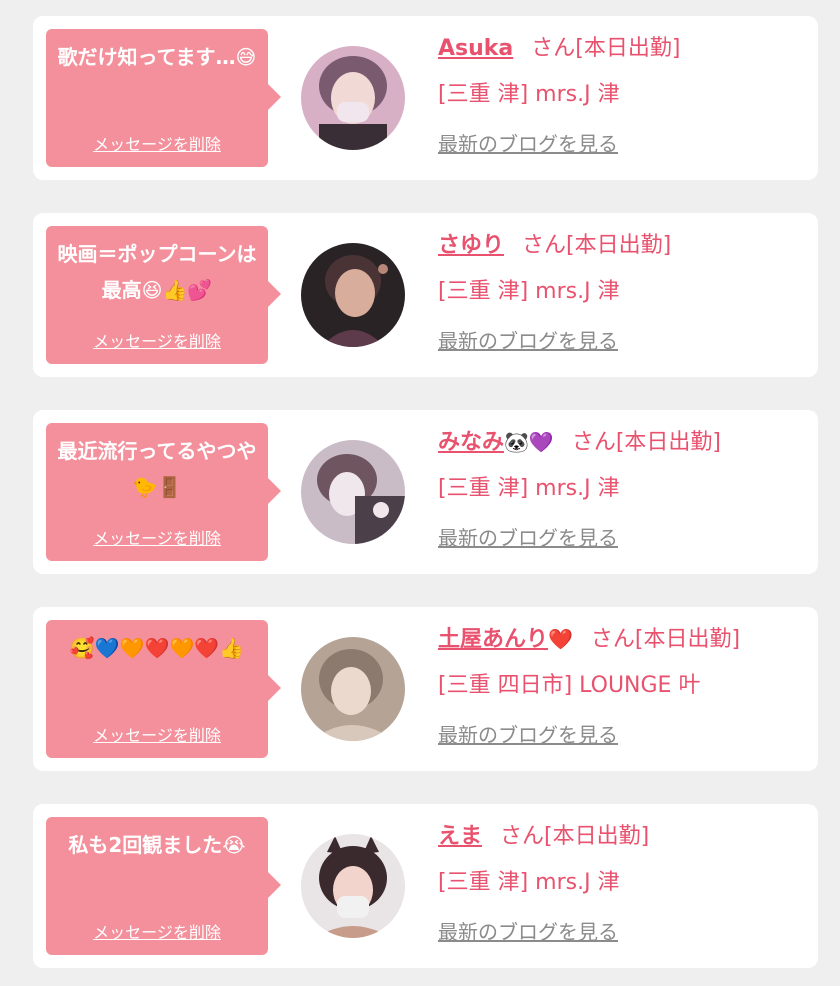  What do you see at coordinates (623, 487) in the screenshot?
I see `cast-info: みなみ🐼💜 さん[本日出勤] [三重 津] mrs.J 津 最新のブログを見る` at bounding box center [623, 487].